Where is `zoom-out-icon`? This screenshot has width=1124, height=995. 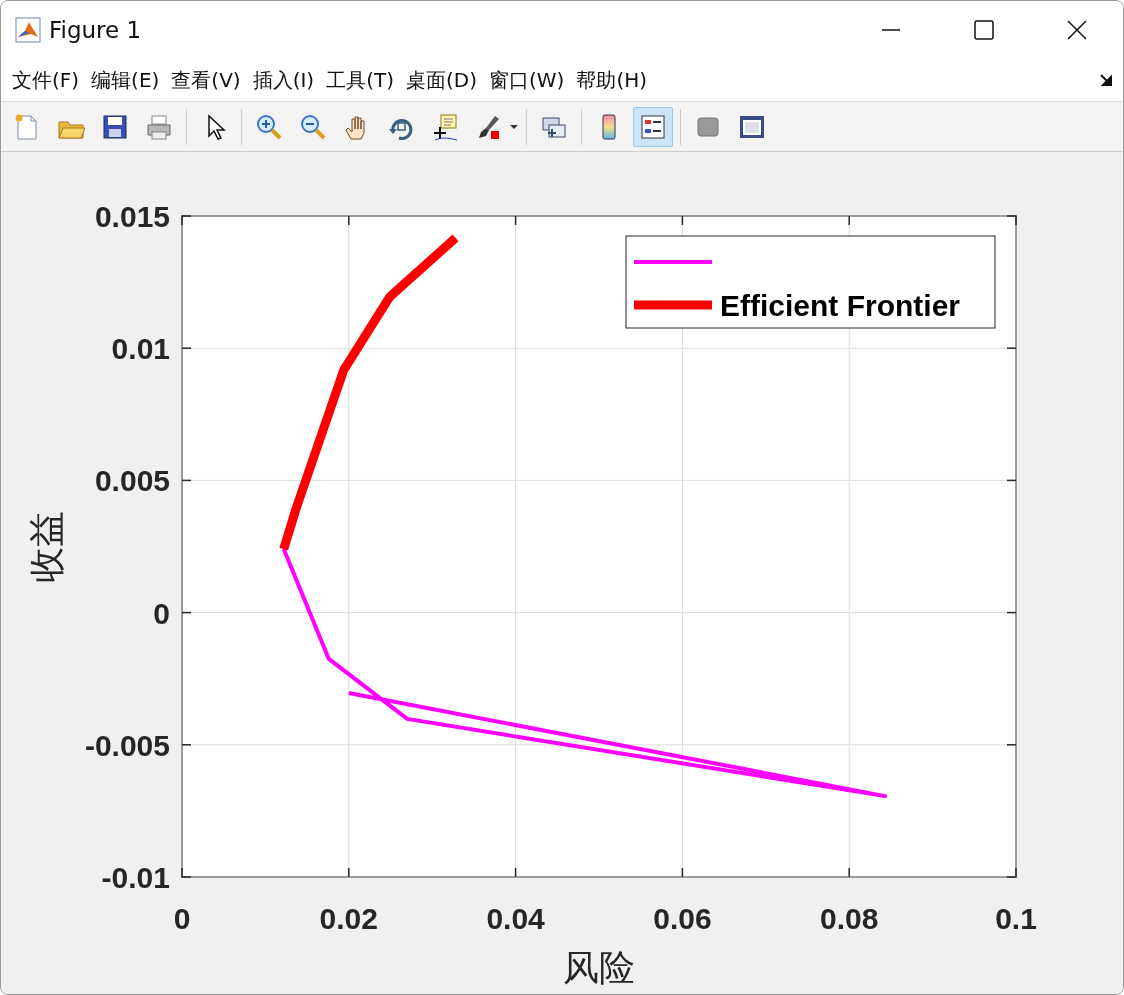
zoom-out-icon is located at coordinates (313, 126).